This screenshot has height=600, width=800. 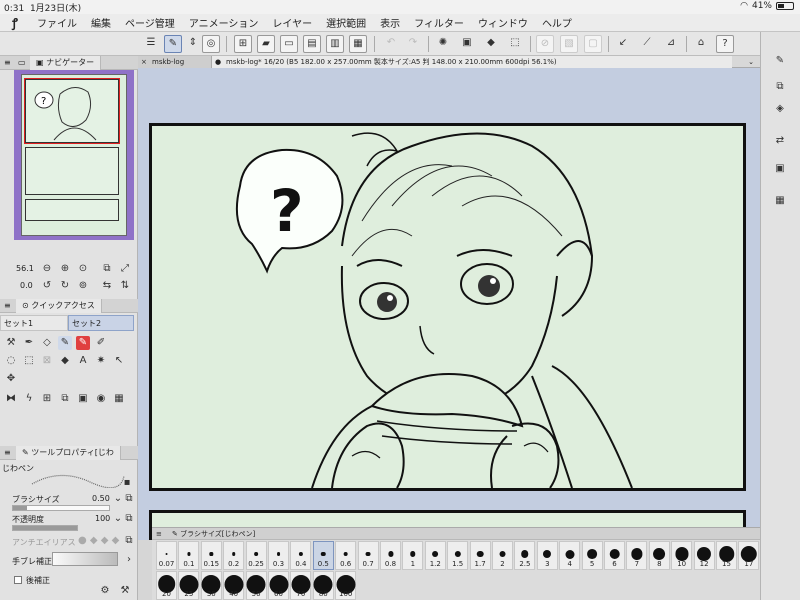 I want to click on brush-size-swatch: 0.5, so click(x=323, y=555).